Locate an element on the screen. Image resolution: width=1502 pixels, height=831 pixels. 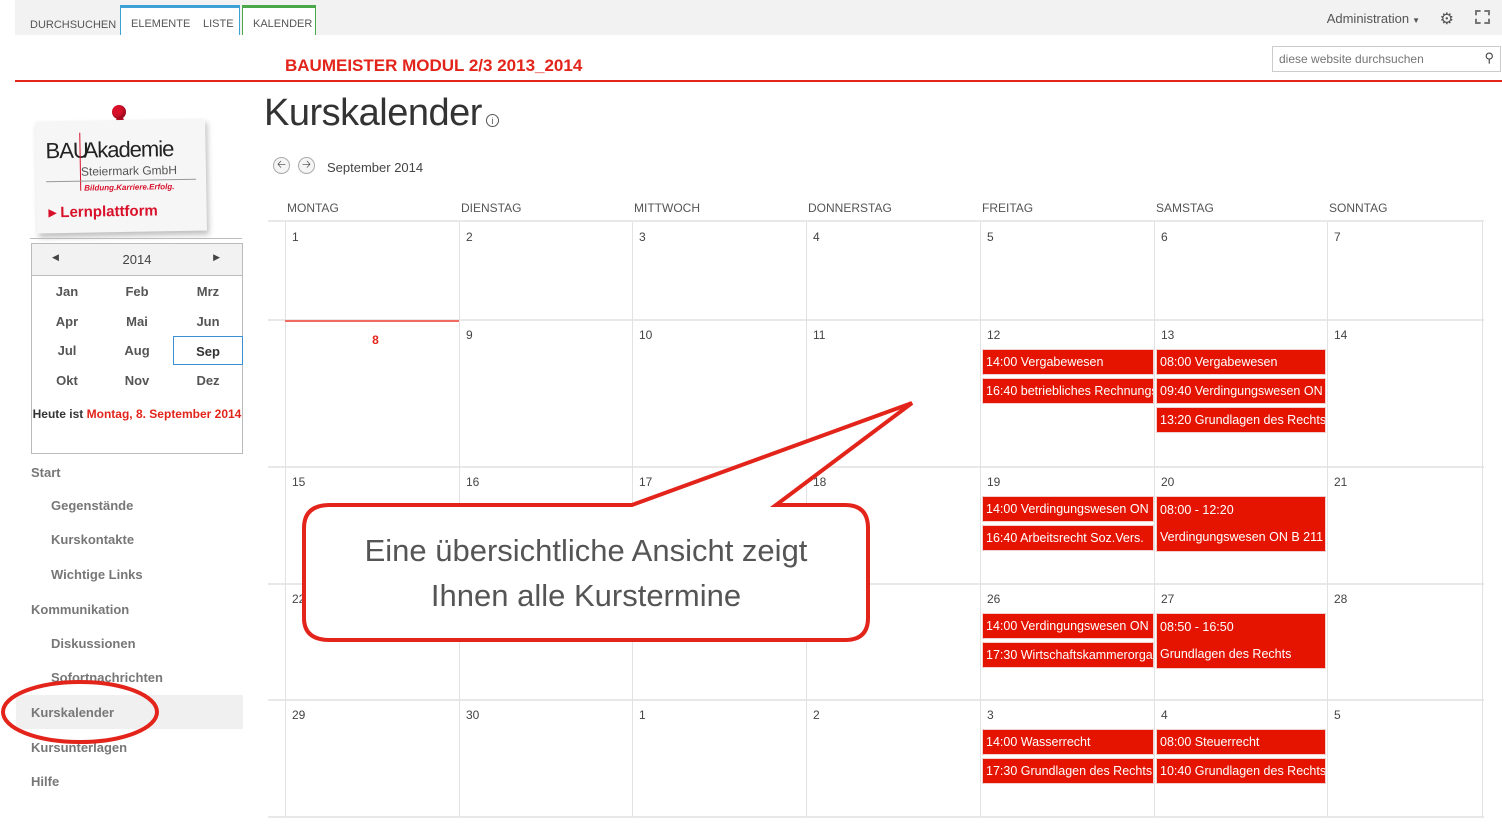
day-cell: 9 is located at coordinates (546, 393).